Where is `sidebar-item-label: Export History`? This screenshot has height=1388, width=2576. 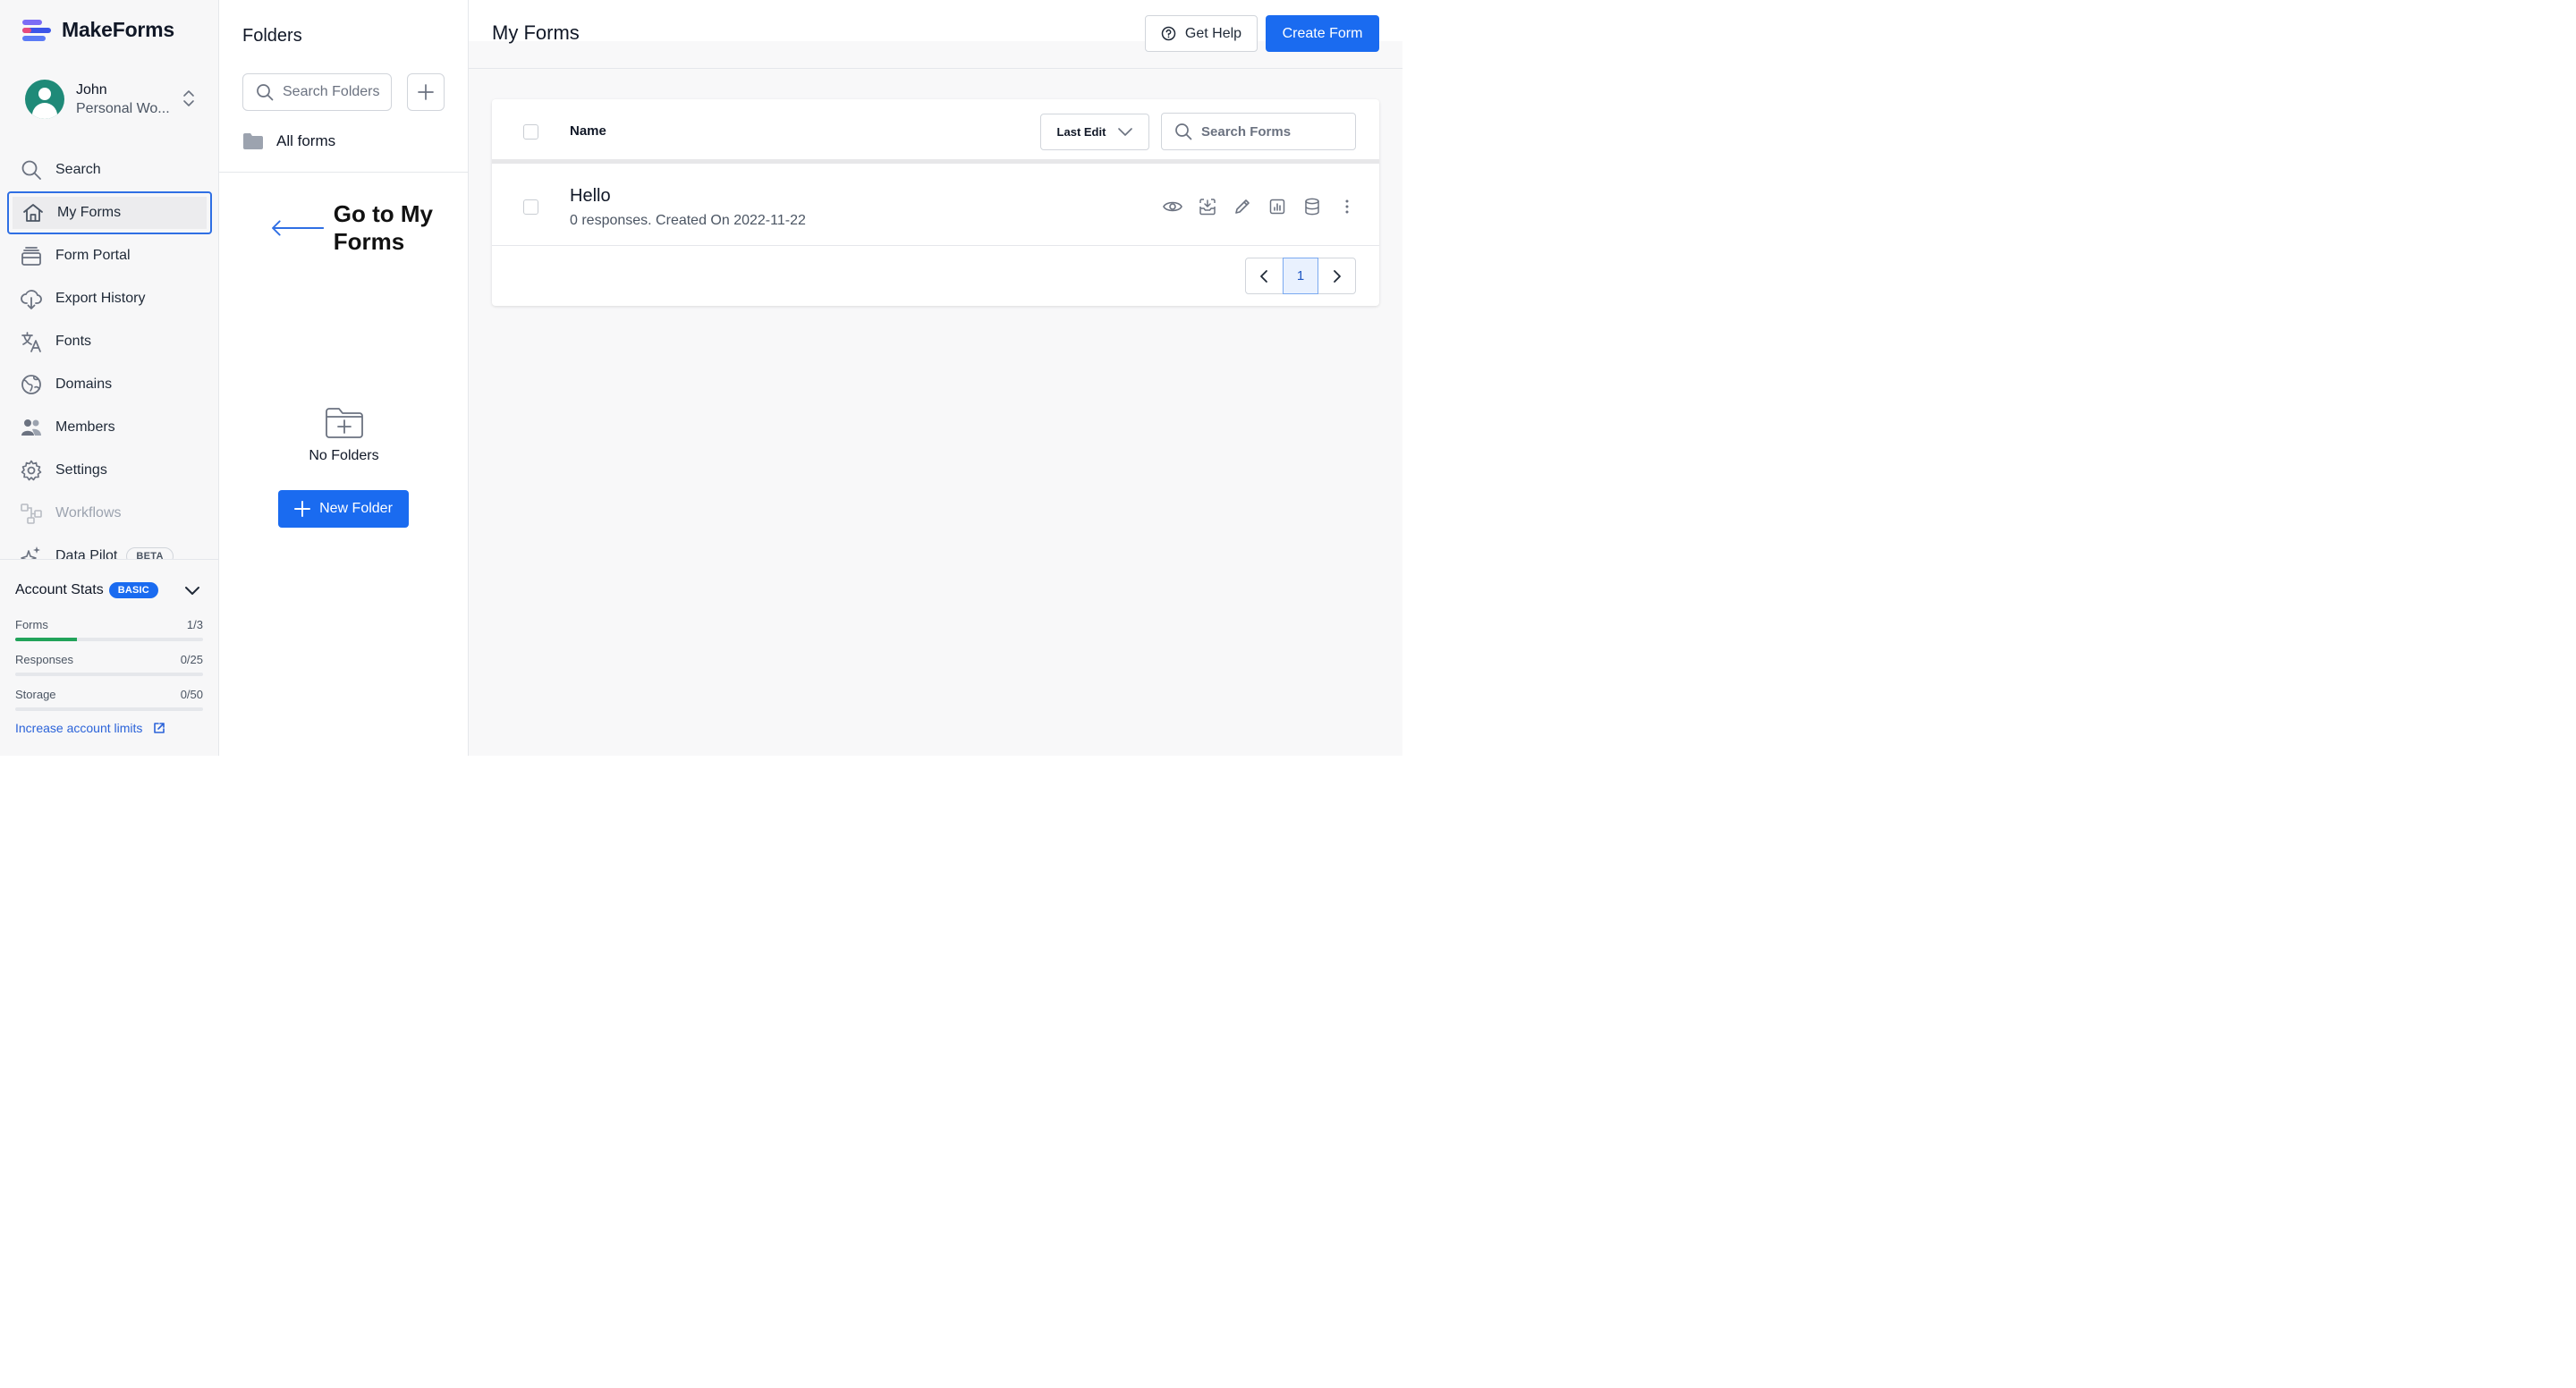
sidebar-item-label: Export History is located at coordinates (100, 298).